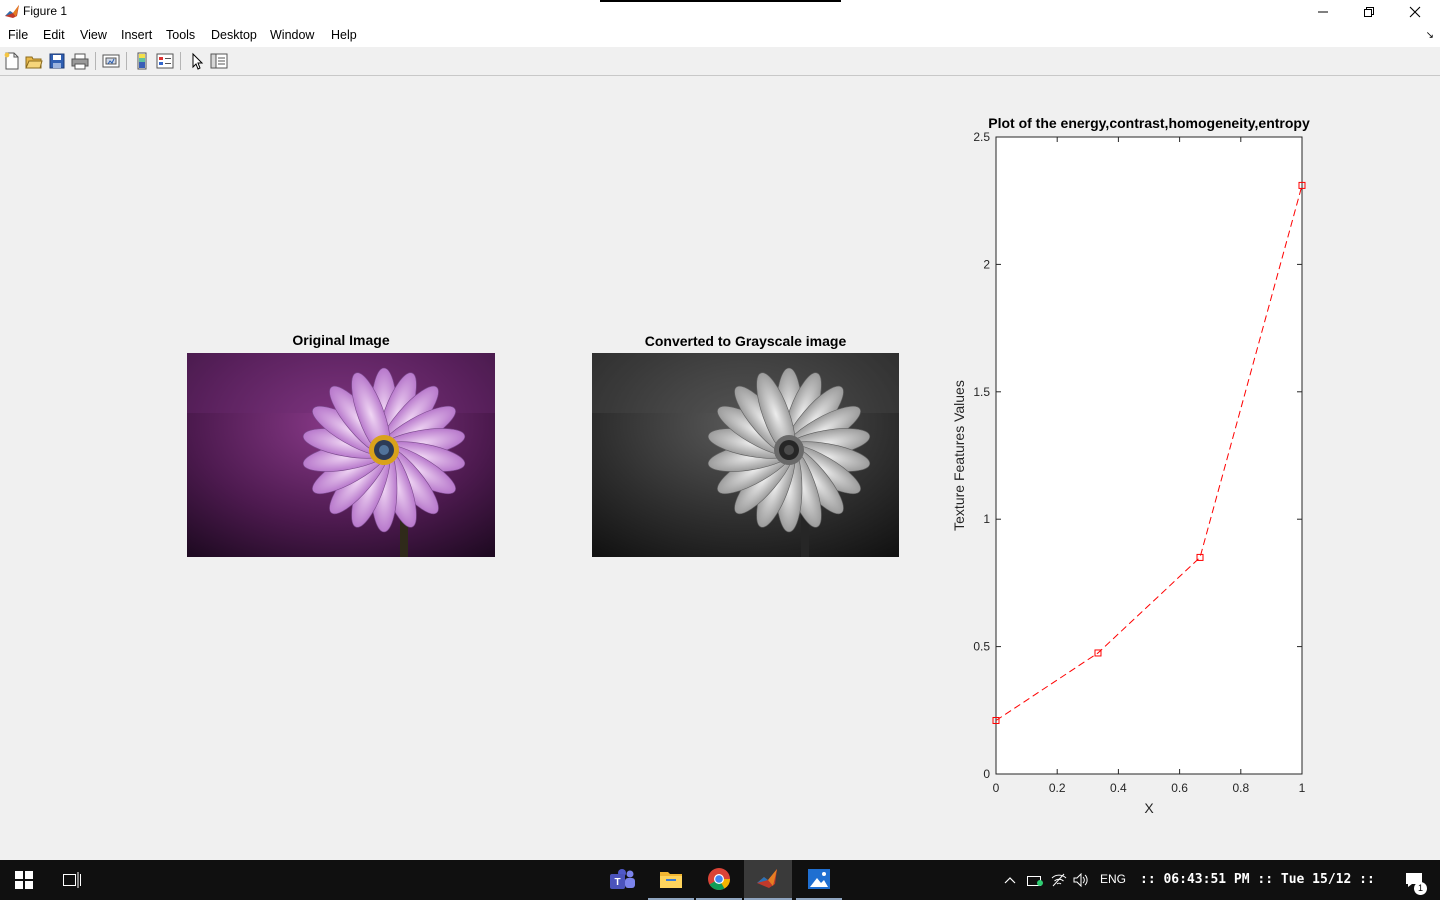  I want to click on y-axis-label: Texture Features Values, so click(959, 455).